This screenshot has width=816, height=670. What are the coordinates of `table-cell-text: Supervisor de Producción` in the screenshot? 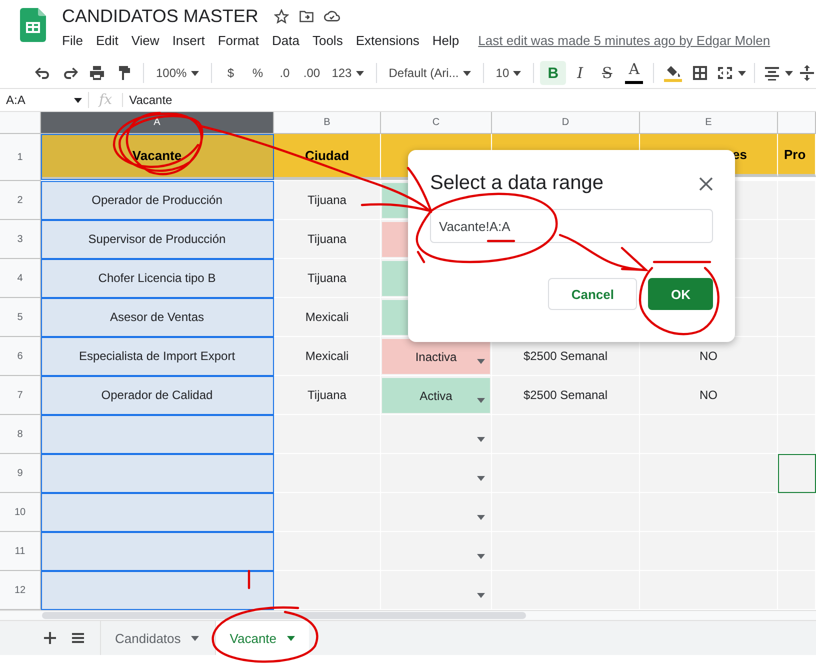 It's located at (157, 239).